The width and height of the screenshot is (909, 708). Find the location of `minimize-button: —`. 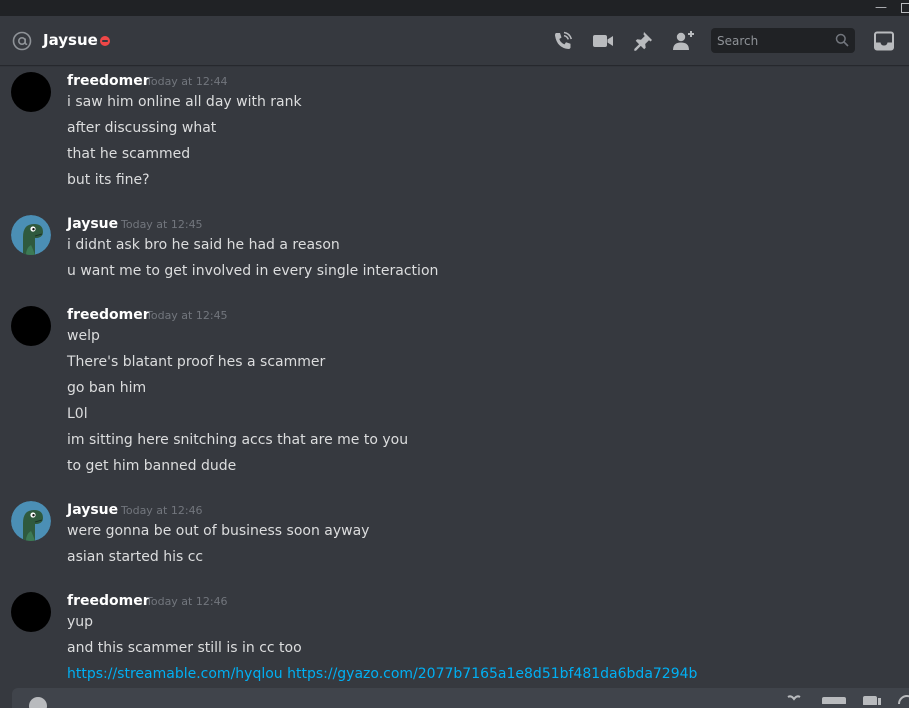

minimize-button: — is located at coordinates (881, 7).